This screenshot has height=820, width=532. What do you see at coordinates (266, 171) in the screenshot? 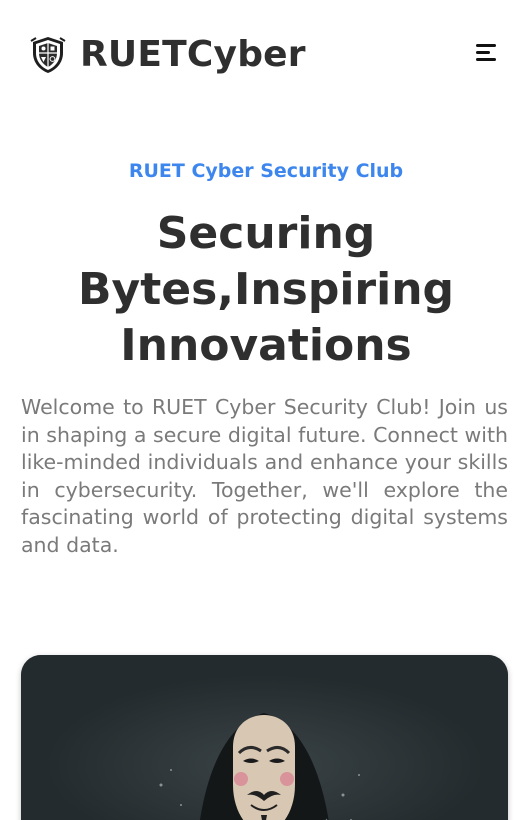
I see `hero-eyebrow: RUET Cyber Security Club` at bounding box center [266, 171].